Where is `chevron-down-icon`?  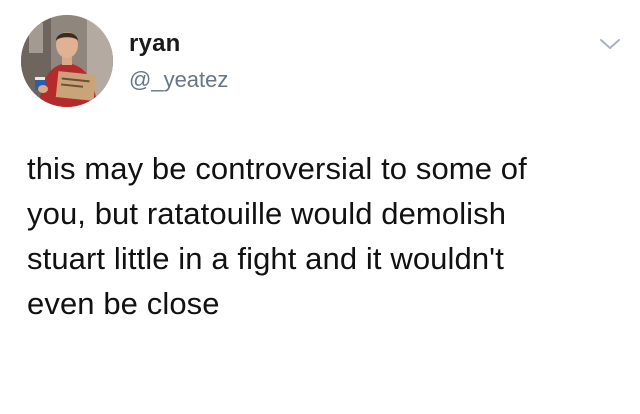 chevron-down-icon is located at coordinates (610, 44).